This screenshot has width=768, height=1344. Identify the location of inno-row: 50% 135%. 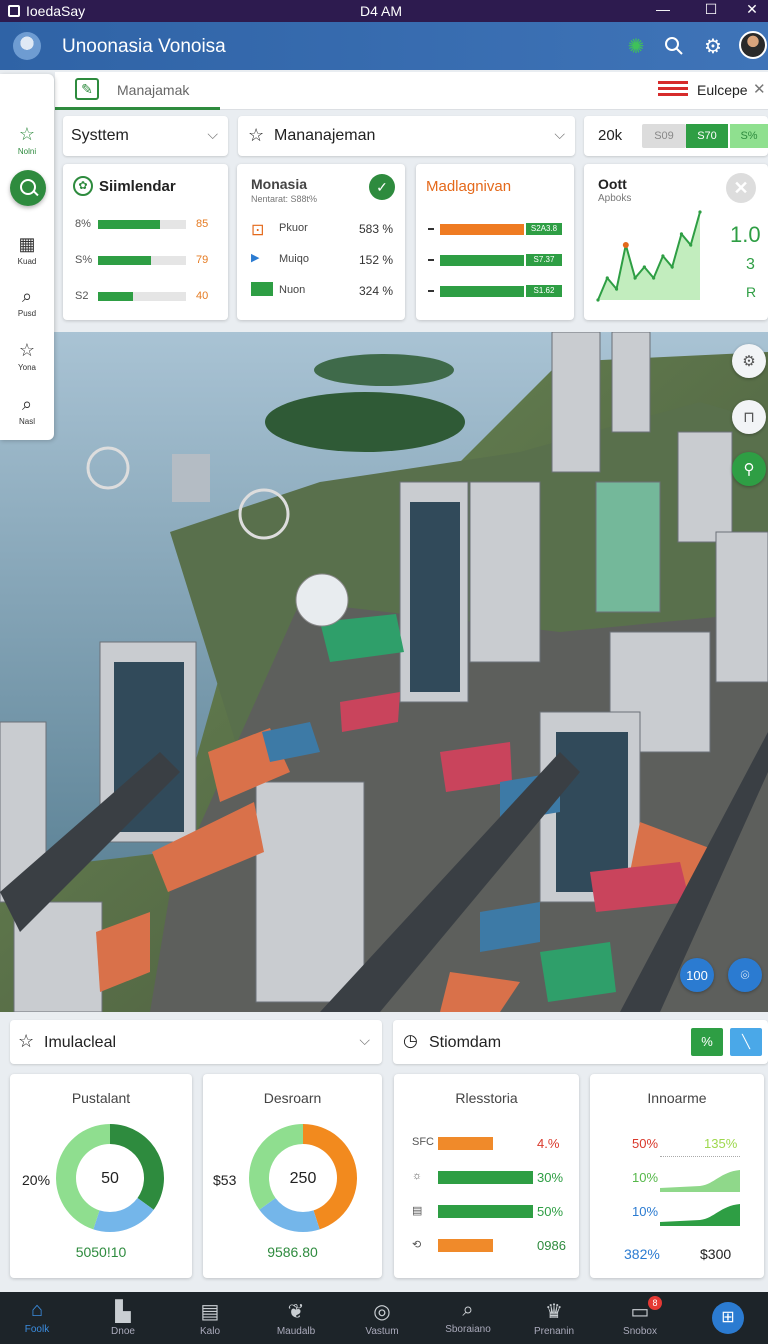
(677, 1146).